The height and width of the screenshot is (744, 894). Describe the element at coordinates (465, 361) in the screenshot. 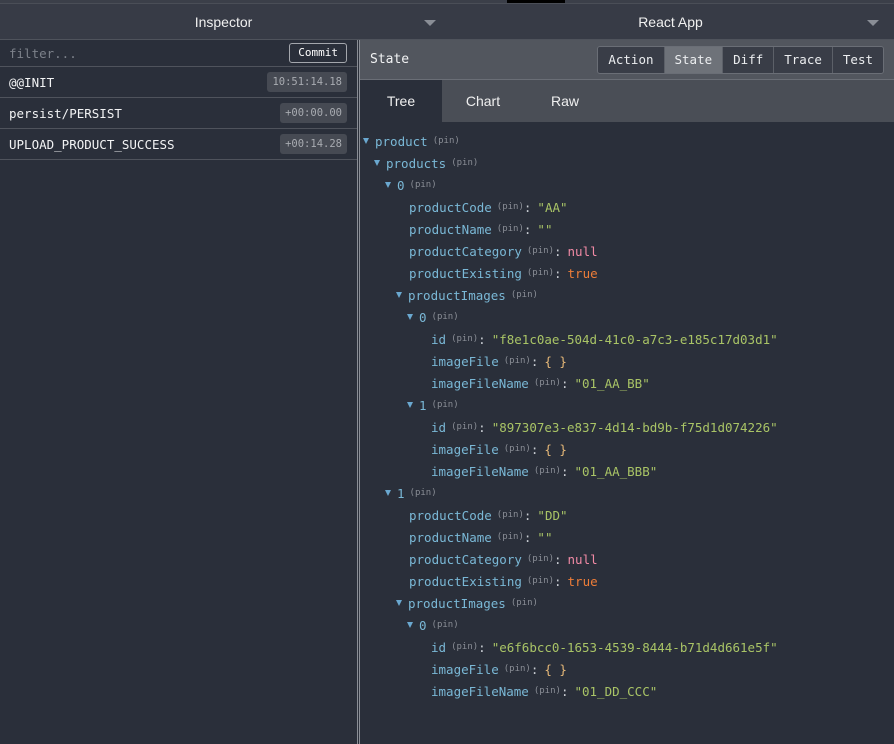

I see `tree-key: imageFile` at that location.